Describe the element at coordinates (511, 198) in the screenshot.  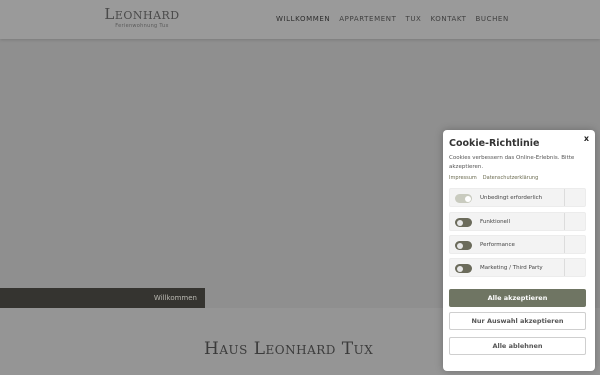
I see `option-label: Unbedingt erforderlich` at that location.